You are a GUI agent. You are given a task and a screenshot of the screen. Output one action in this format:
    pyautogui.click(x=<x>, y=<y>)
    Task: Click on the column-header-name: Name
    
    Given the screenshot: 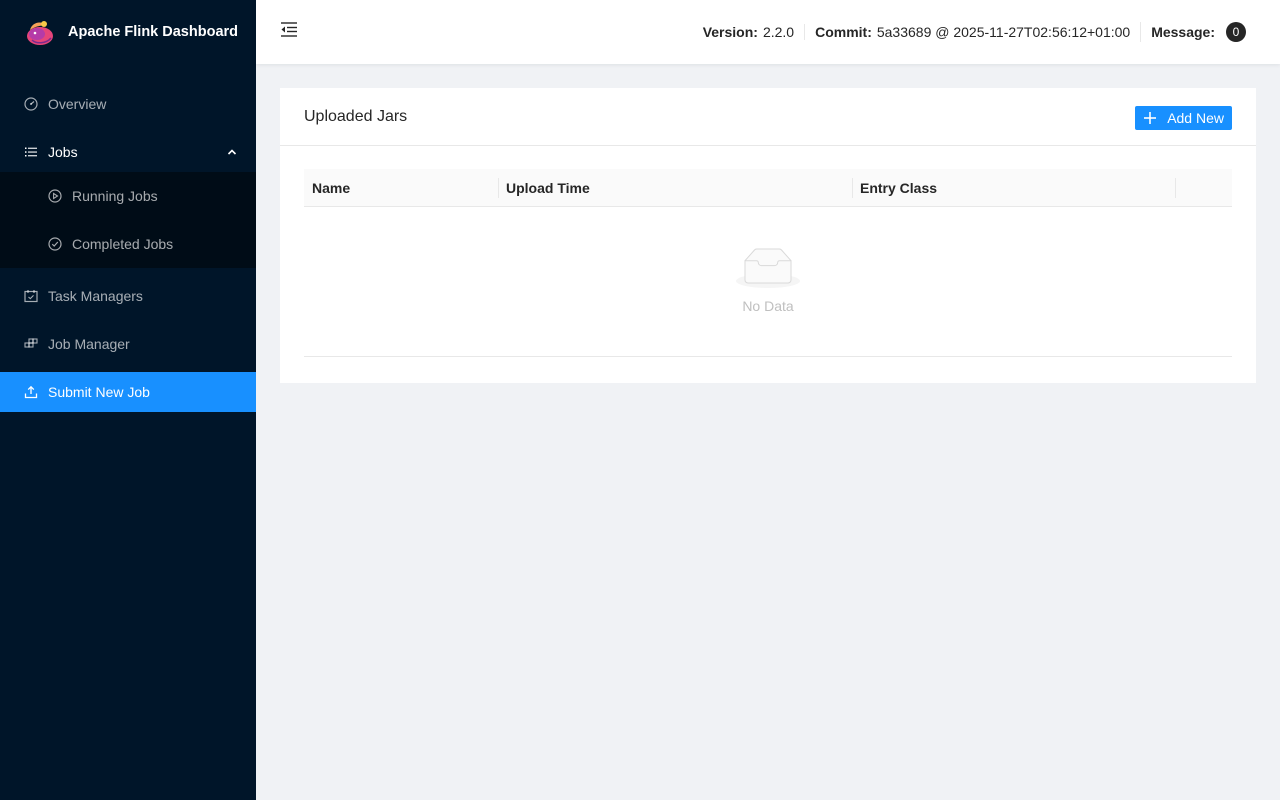 What is the action you would take?
    pyautogui.click(x=401, y=187)
    